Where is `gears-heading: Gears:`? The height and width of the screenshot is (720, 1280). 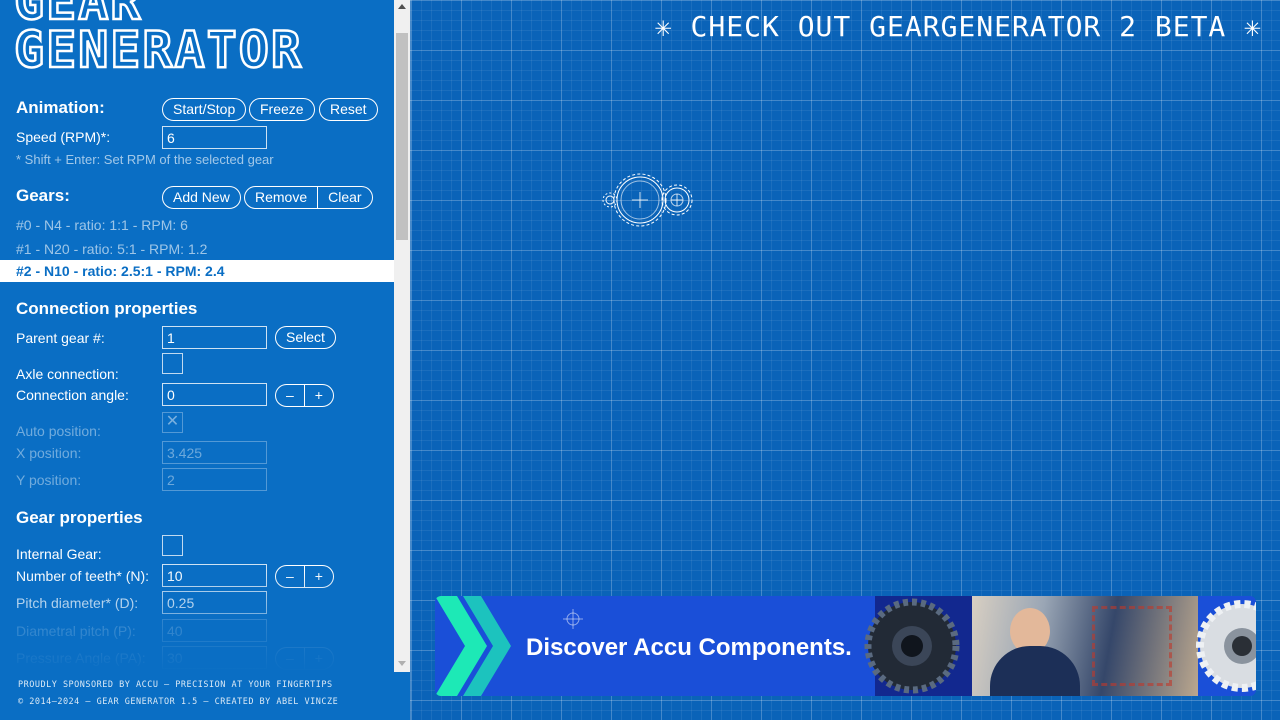 gears-heading: Gears: is located at coordinates (43, 195).